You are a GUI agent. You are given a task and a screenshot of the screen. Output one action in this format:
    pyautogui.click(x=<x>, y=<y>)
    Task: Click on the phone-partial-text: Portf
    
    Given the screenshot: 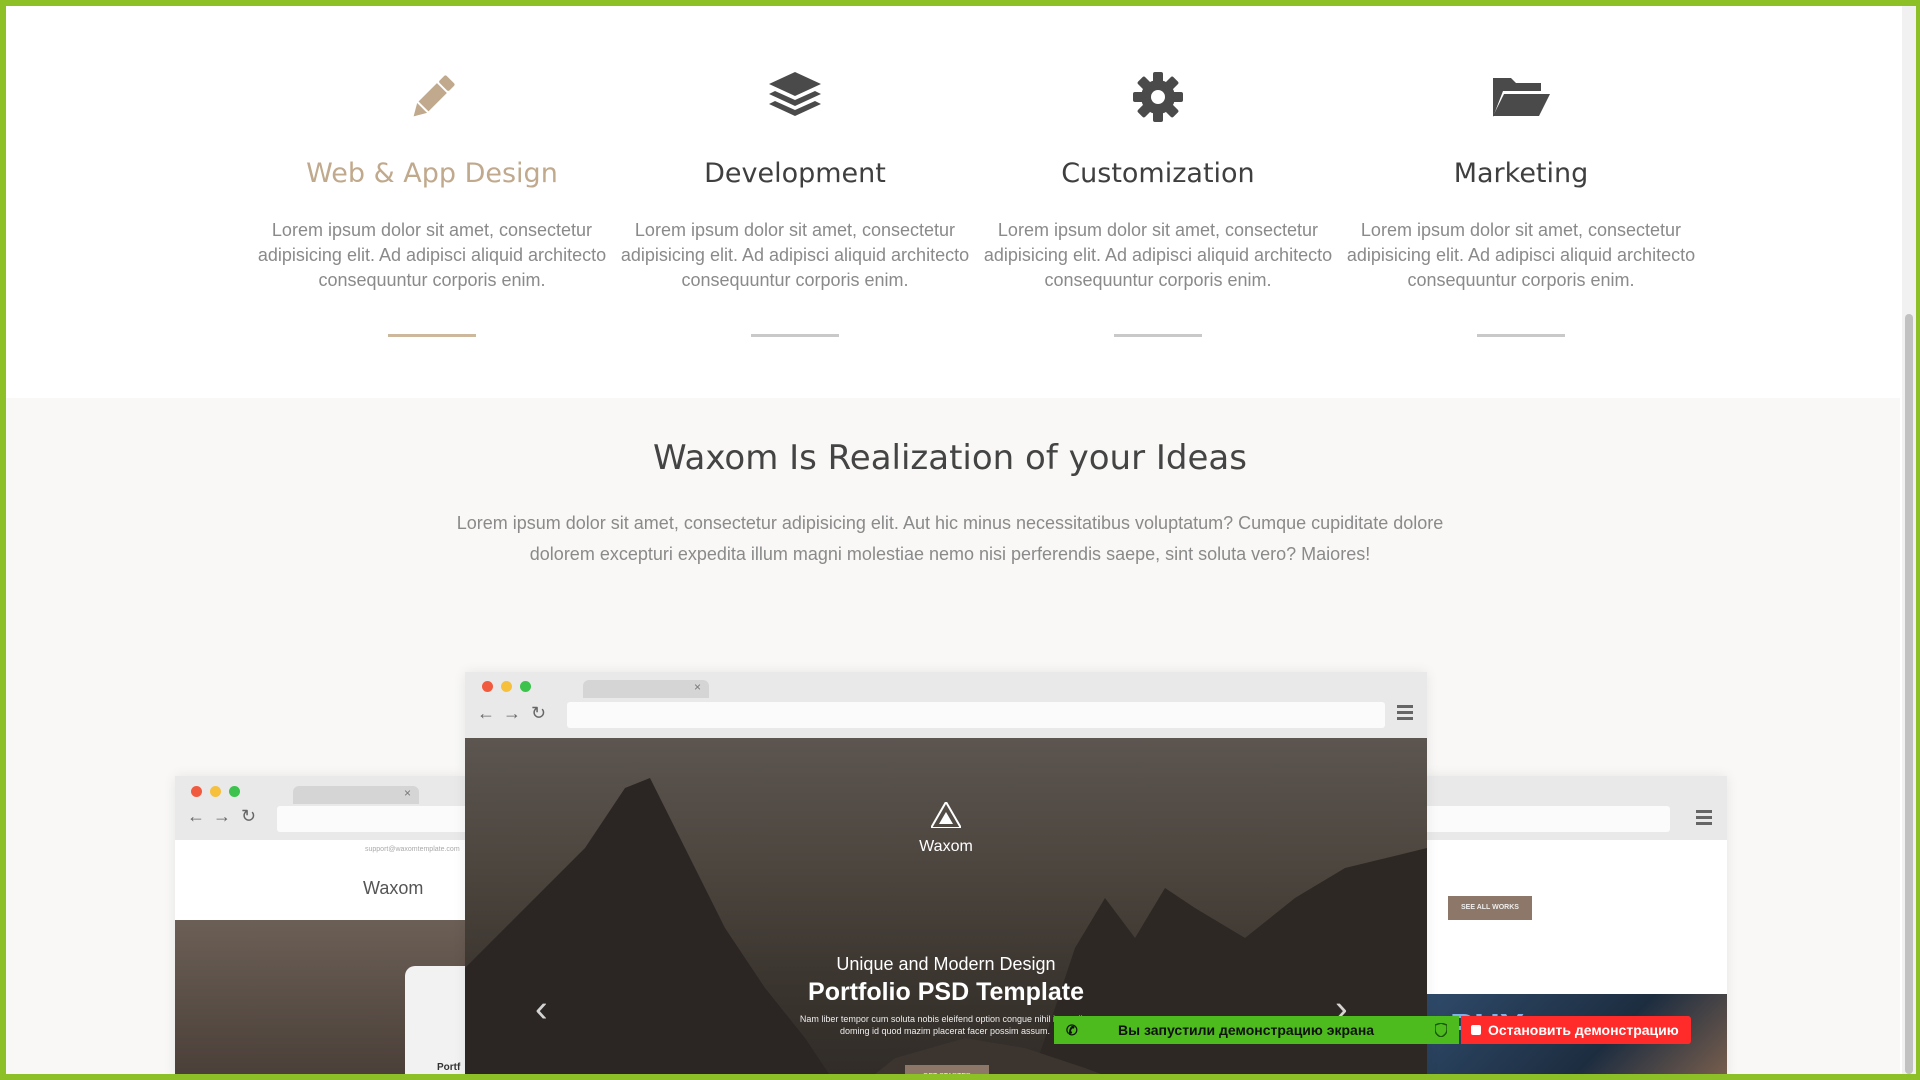 What is the action you would take?
    pyautogui.click(x=449, y=1067)
    